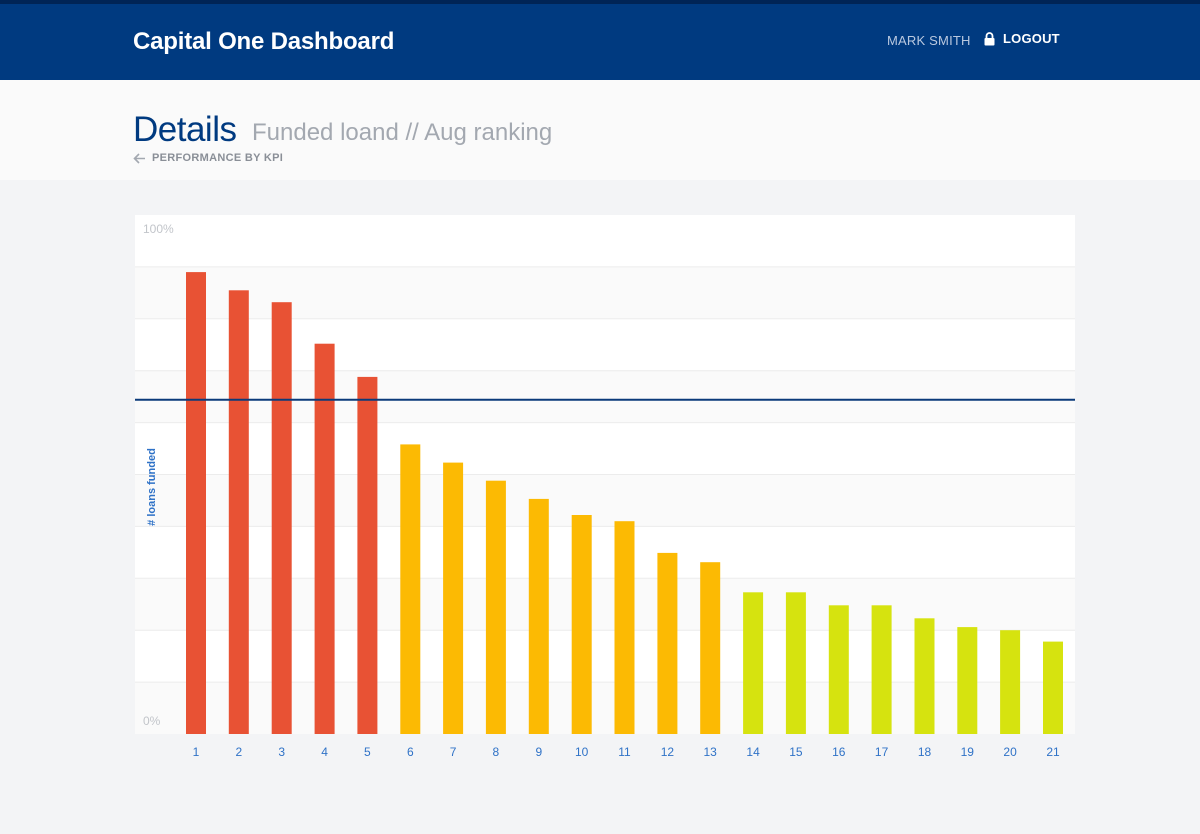  I want to click on x-tick-label: 12, so click(667, 752).